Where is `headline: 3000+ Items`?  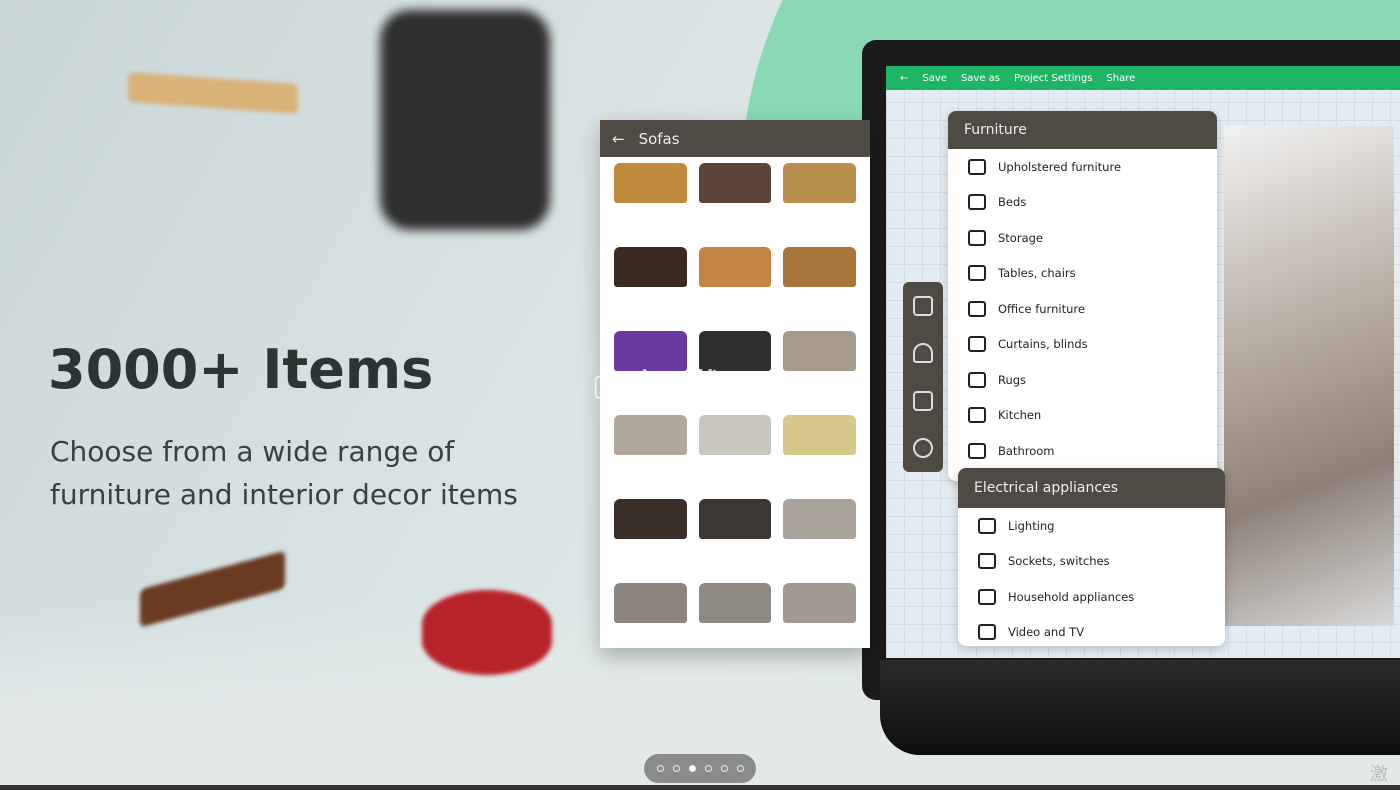 headline: 3000+ Items is located at coordinates (241, 369).